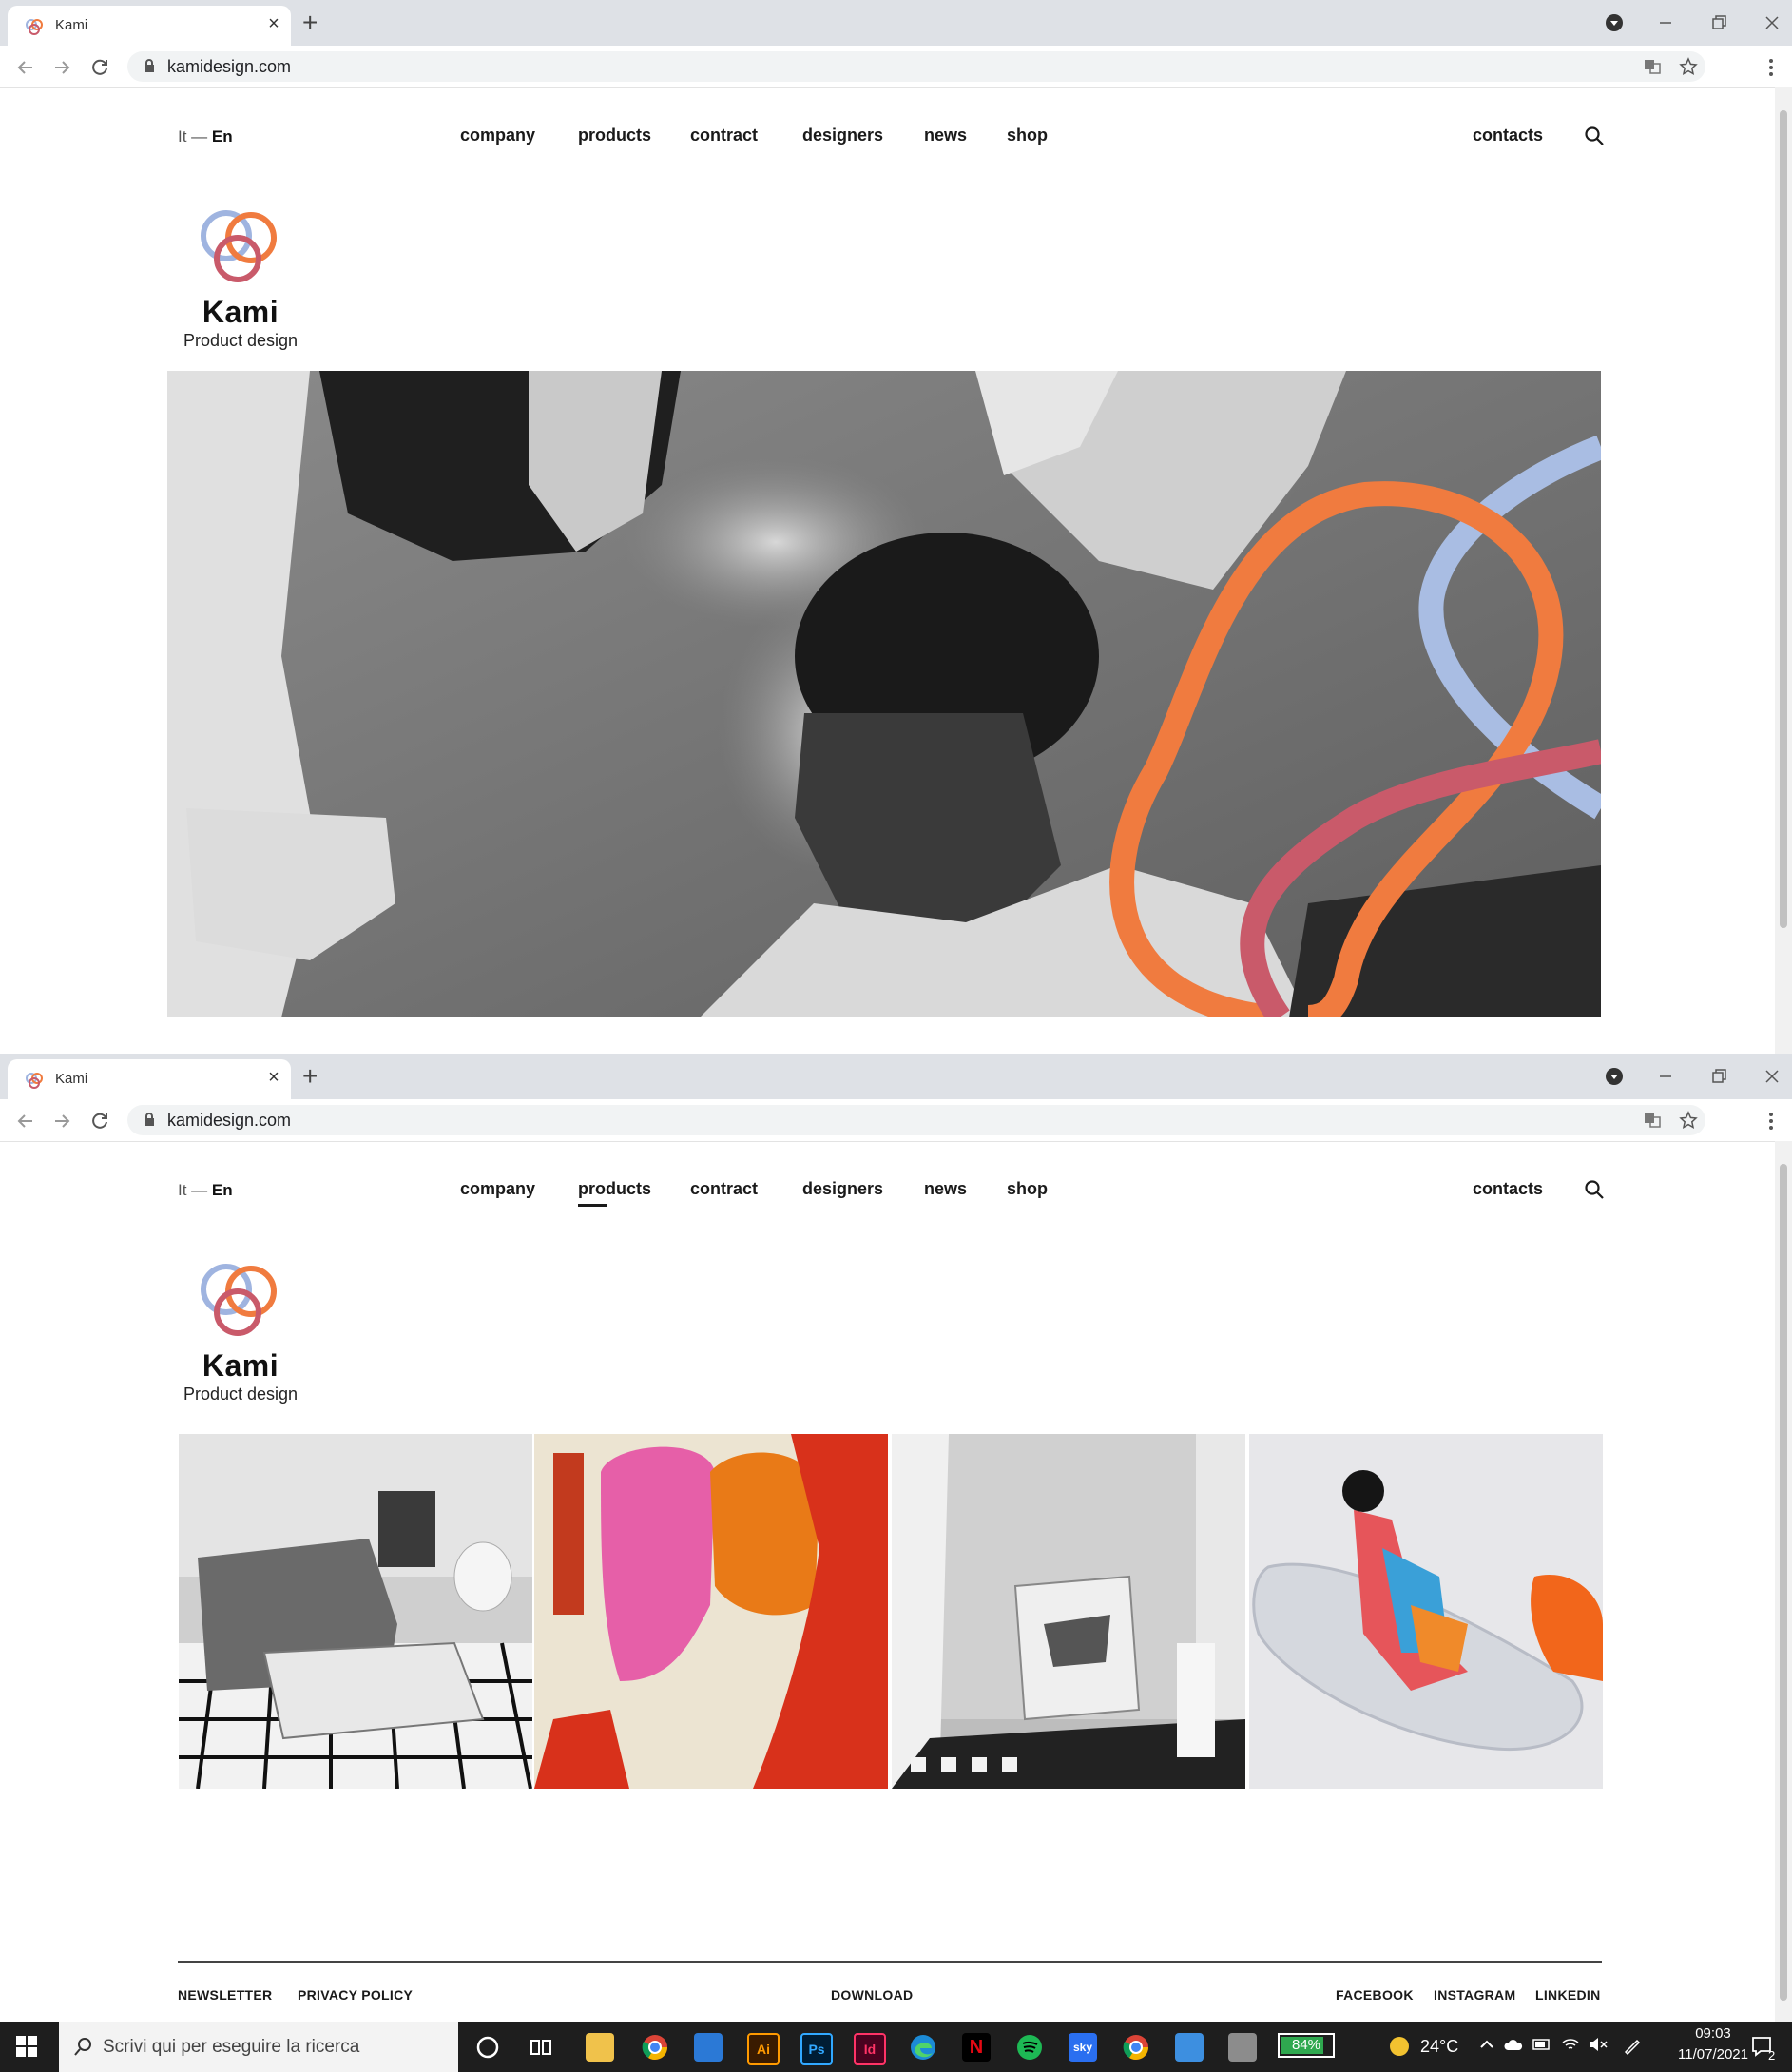 This screenshot has height=2072, width=1792. Describe the element at coordinates (1375, 1995) in the screenshot. I see `footer-facebook-link: FACEBOOK` at that location.